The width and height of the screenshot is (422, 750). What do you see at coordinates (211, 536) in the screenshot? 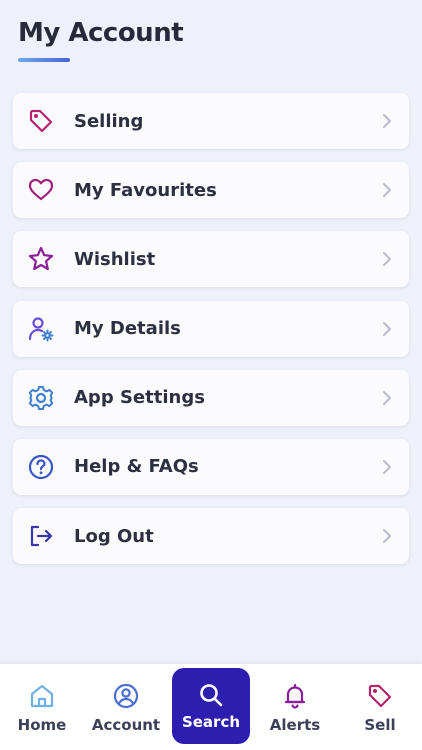
I see `menu-item-log-out: Log Out` at bounding box center [211, 536].